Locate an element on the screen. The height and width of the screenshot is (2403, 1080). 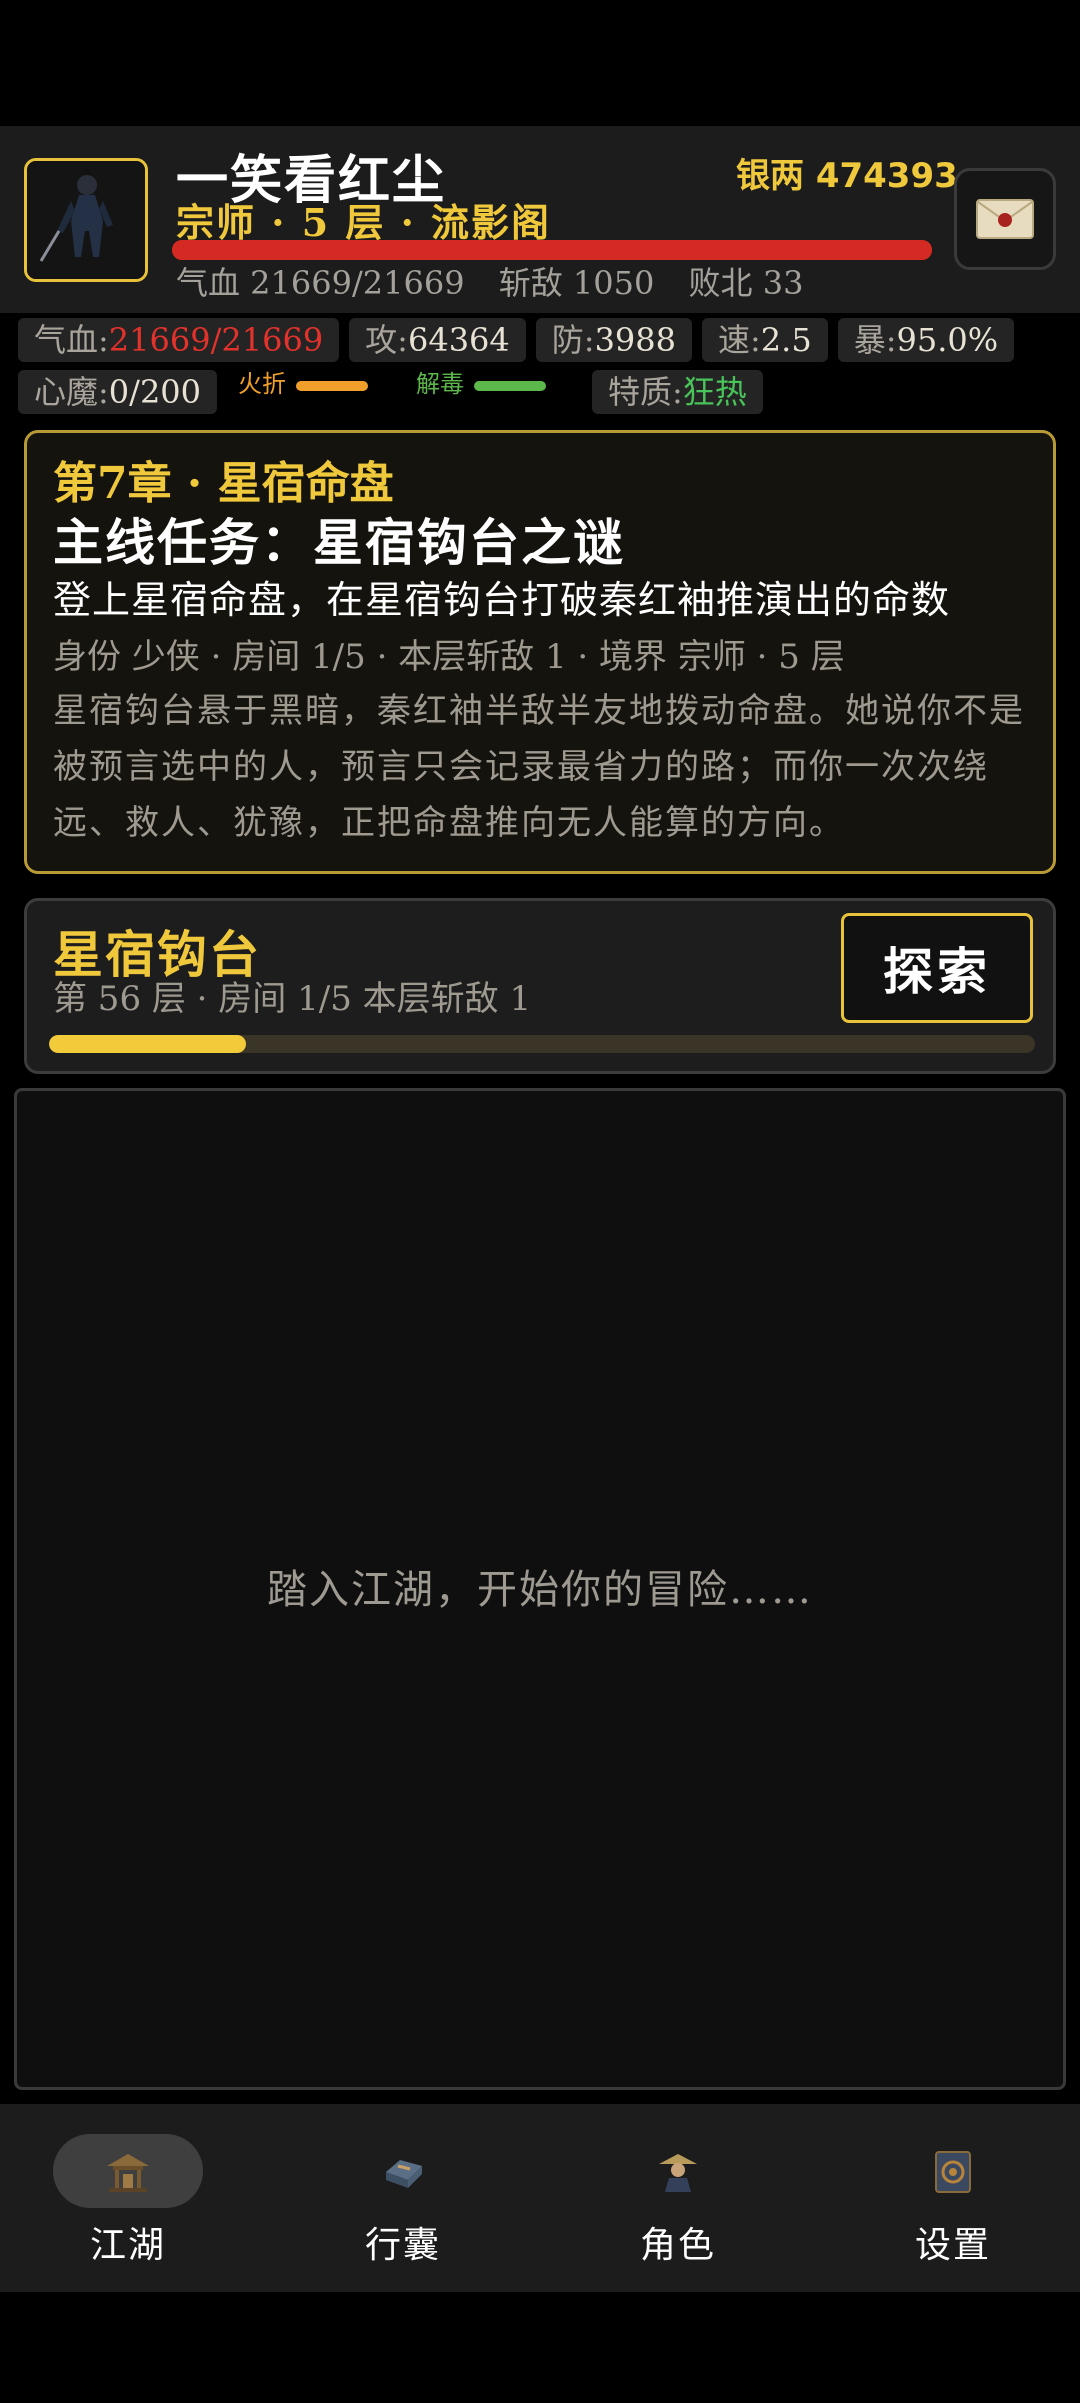
silver-count: 银两 474393 is located at coordinates (847, 176).